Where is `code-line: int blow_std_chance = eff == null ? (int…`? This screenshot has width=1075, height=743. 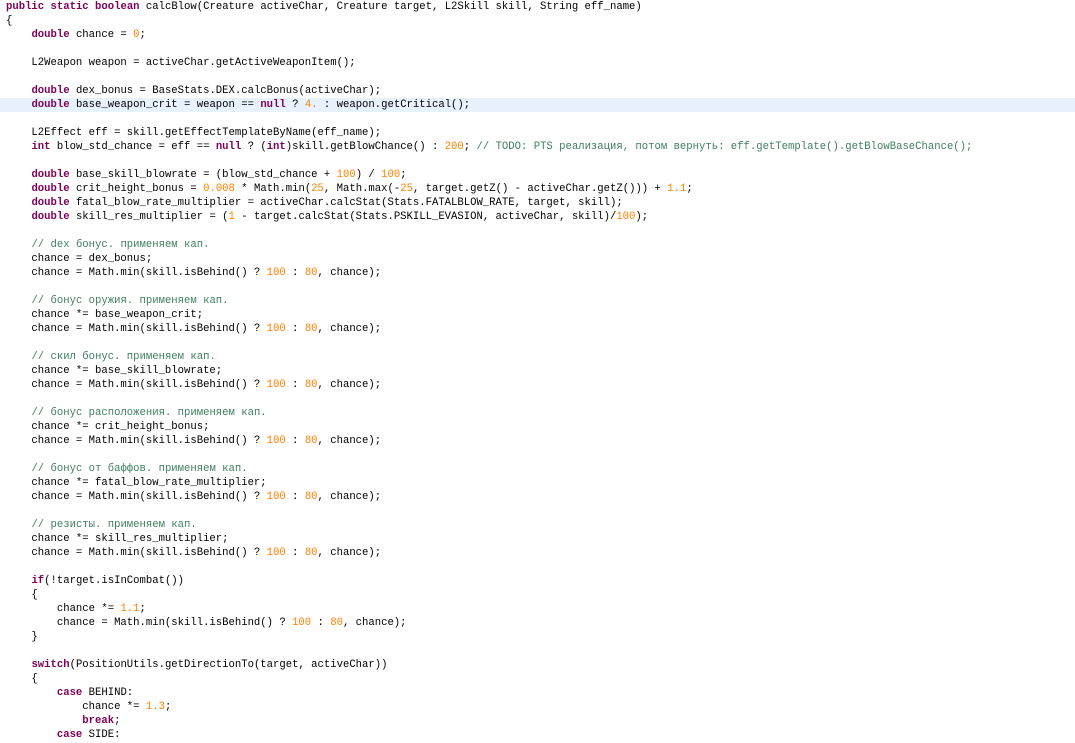
code-line: int blow_std_chance = eff == null ? (int… is located at coordinates (537, 147).